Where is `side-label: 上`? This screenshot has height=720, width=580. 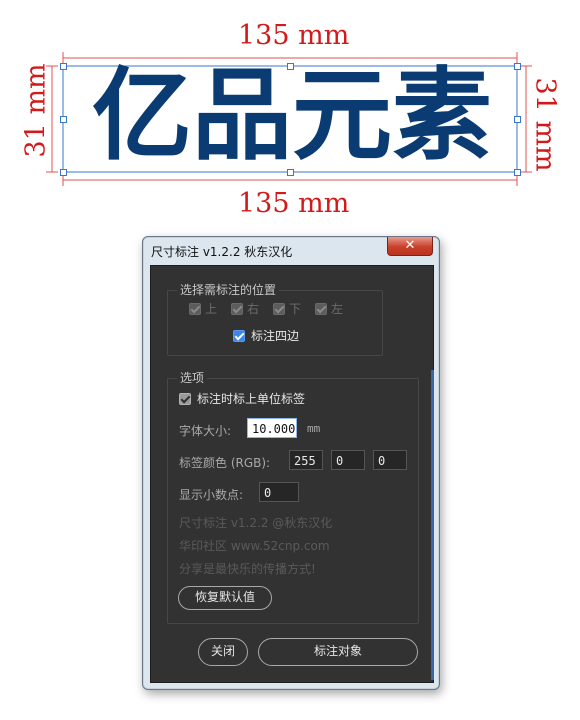 side-label: 上 is located at coordinates (211, 309).